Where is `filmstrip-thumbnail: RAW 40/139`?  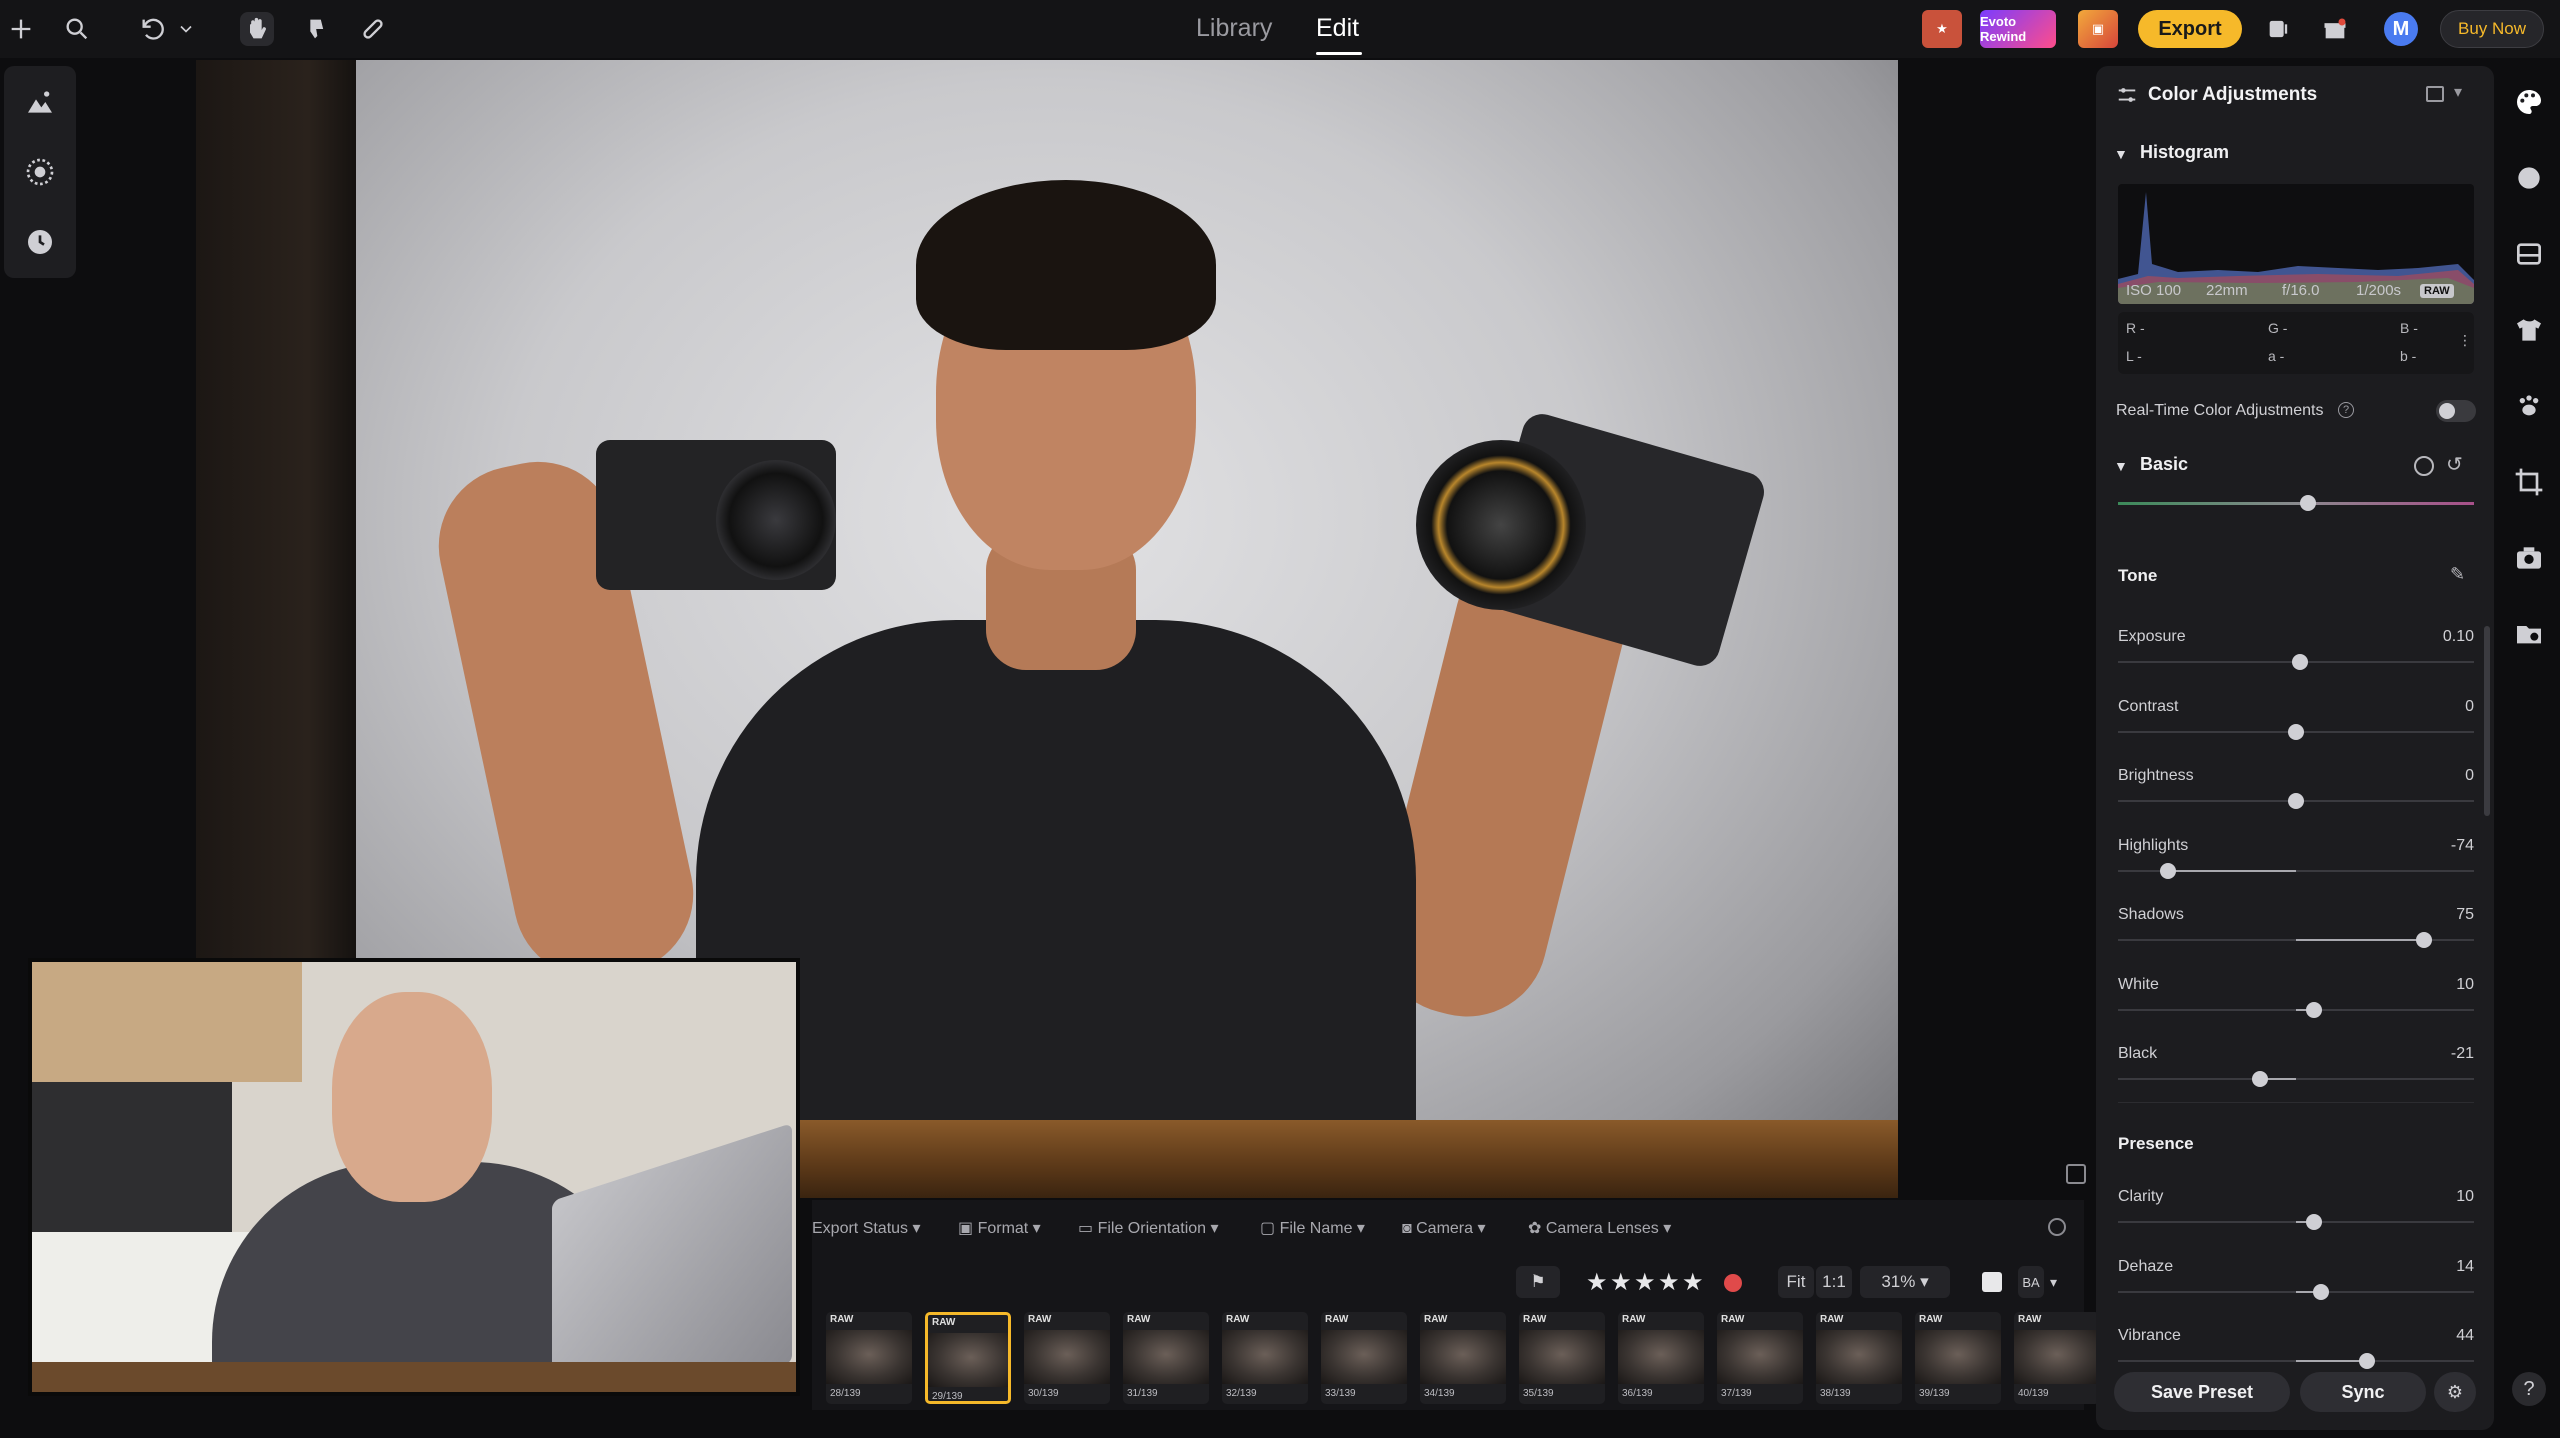 filmstrip-thumbnail: RAW 40/139 is located at coordinates (2057, 1358).